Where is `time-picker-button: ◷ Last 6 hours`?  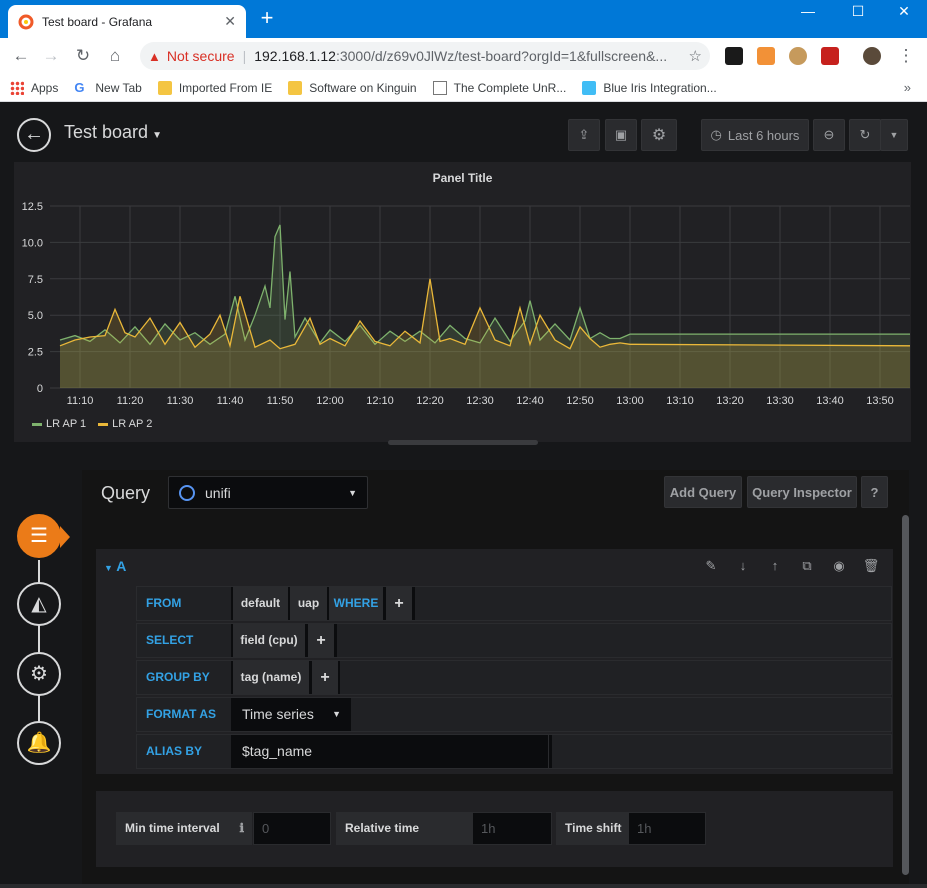 time-picker-button: ◷ Last 6 hours is located at coordinates (755, 135).